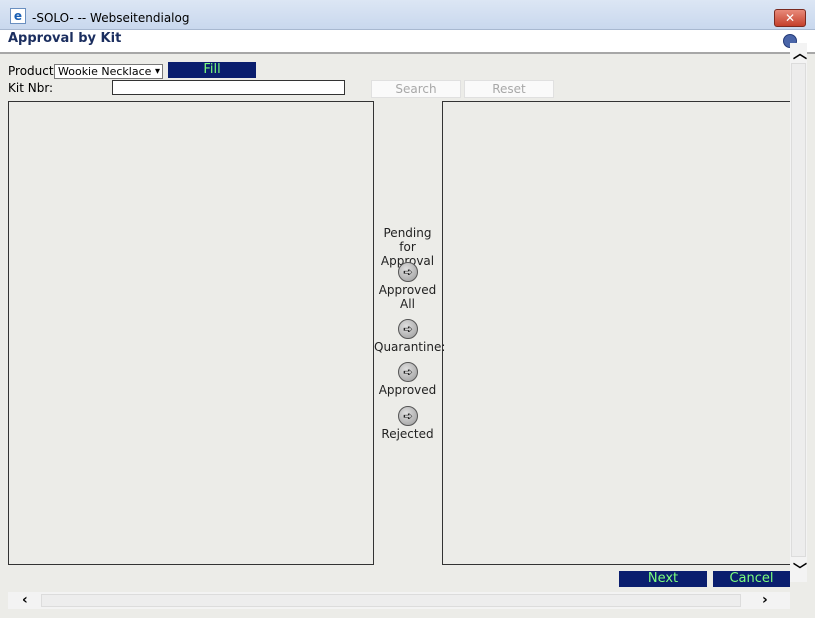  I want to click on reset-button: Reset, so click(509, 89).